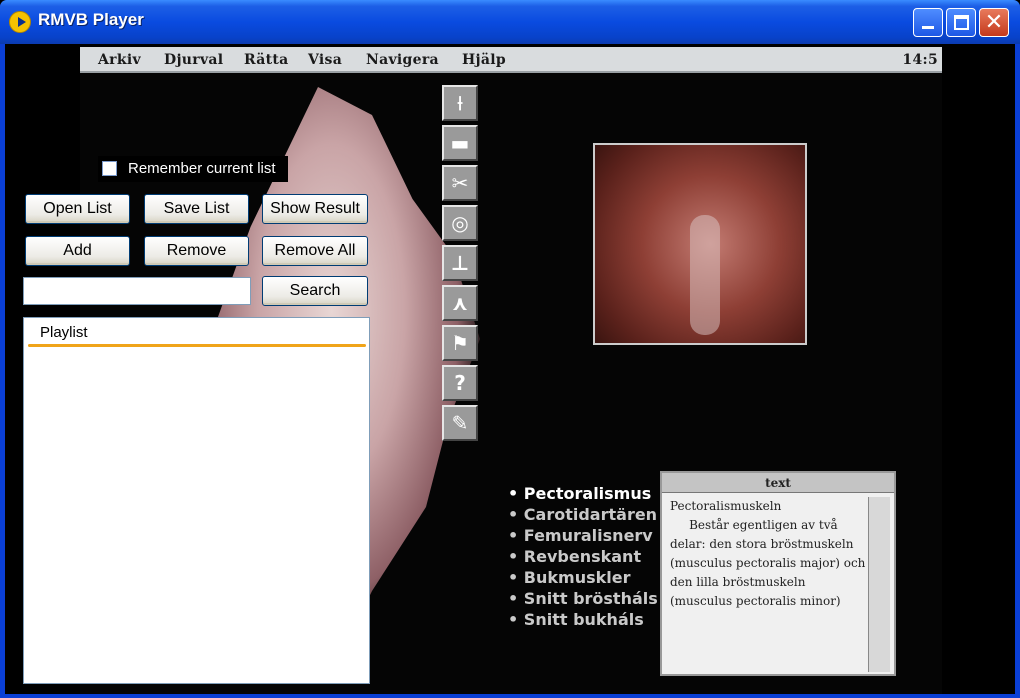  Describe the element at coordinates (460, 383) in the screenshot. I see `help-icon: ?` at that location.